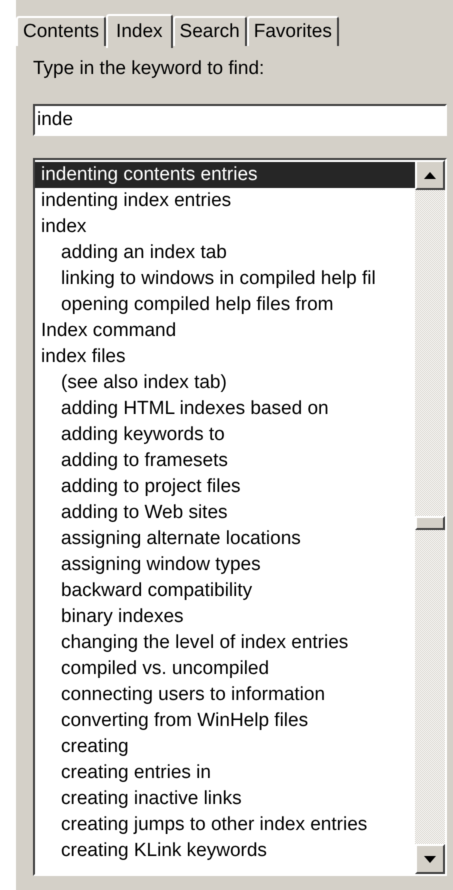  I want to click on index-entry: assigning window types, so click(225, 565).